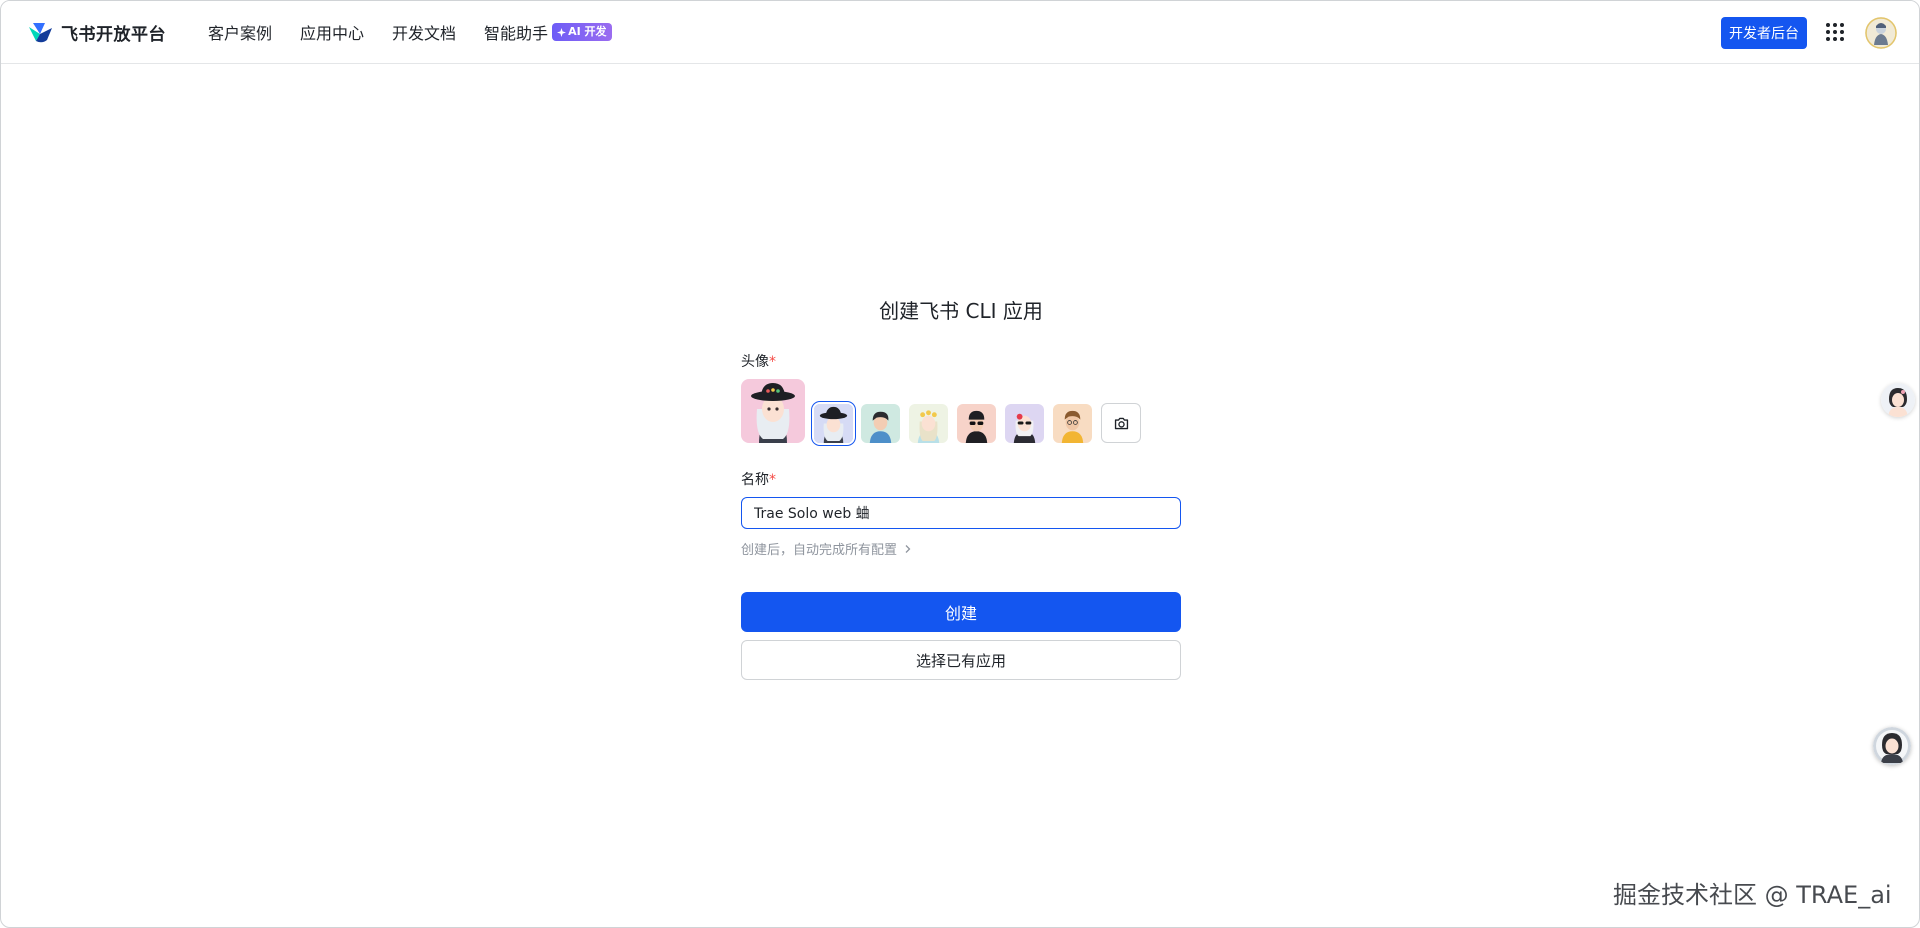  I want to click on nav-customer-cases: 客户案例, so click(240, 32).